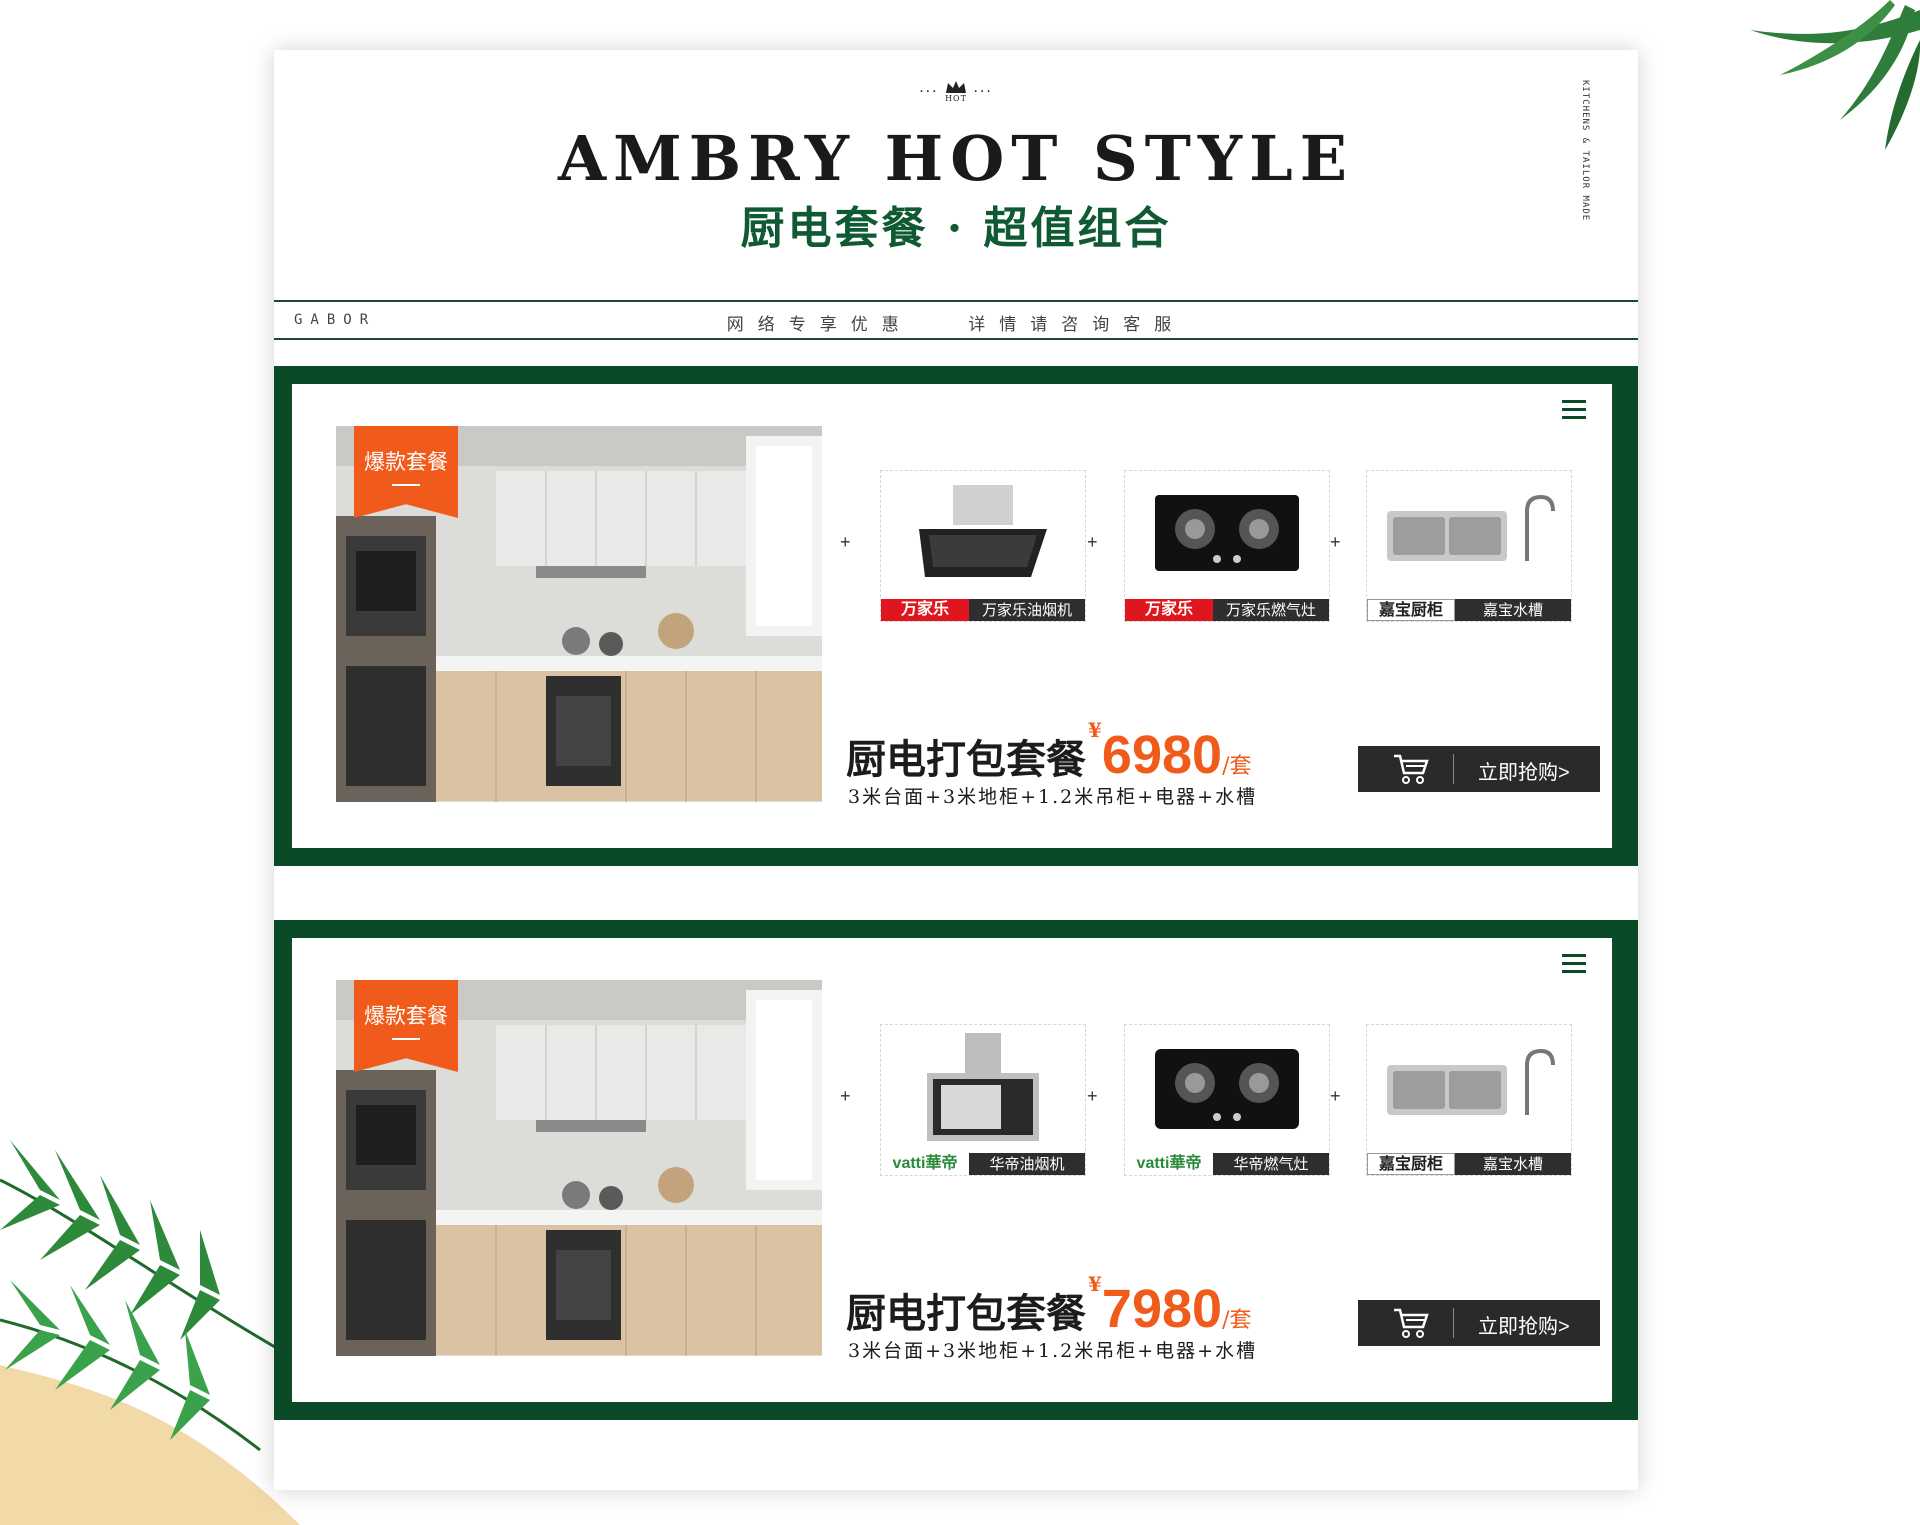  Describe the element at coordinates (819, 325) in the screenshot. I see `promo-left: 网络专享优惠` at that location.